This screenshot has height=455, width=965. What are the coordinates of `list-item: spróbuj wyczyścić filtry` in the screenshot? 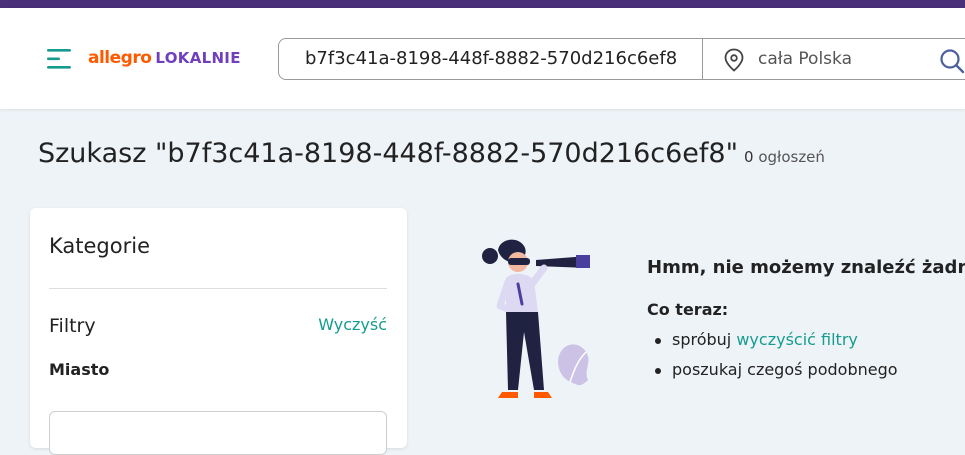 It's located at (776, 343).